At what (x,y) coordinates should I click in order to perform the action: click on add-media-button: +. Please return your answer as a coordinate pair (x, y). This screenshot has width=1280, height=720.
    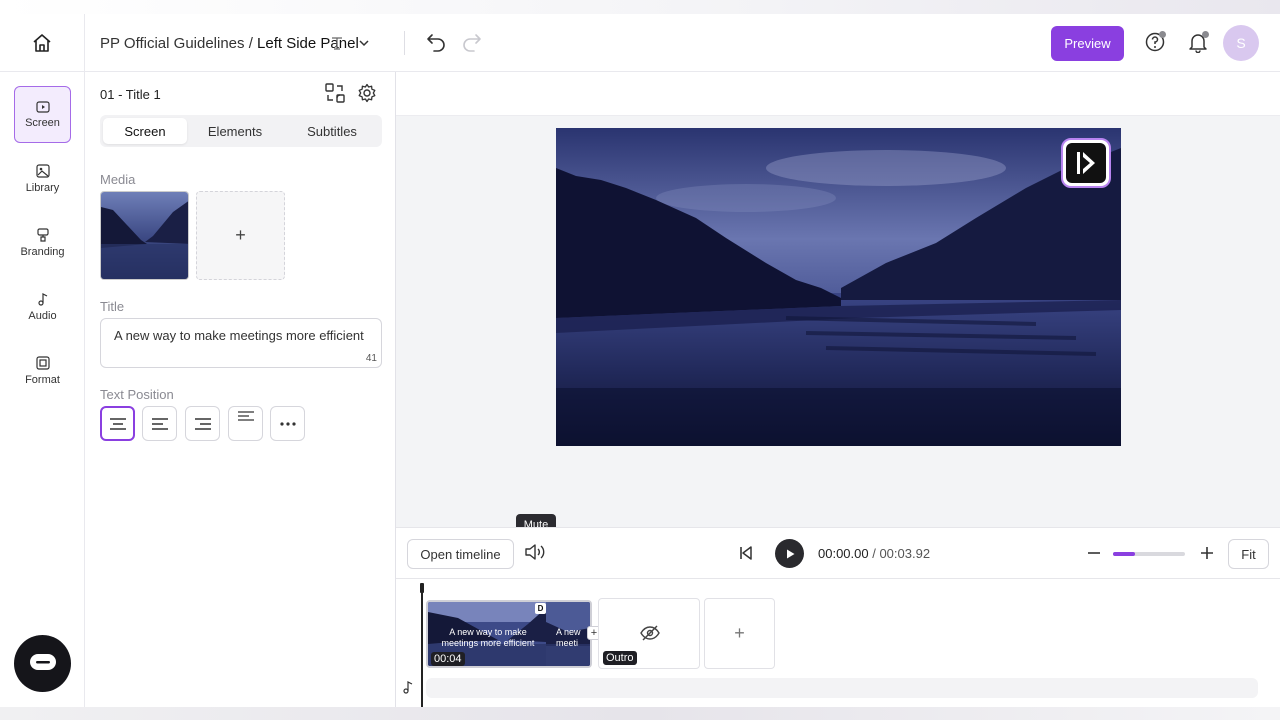
    Looking at the image, I should click on (240, 235).